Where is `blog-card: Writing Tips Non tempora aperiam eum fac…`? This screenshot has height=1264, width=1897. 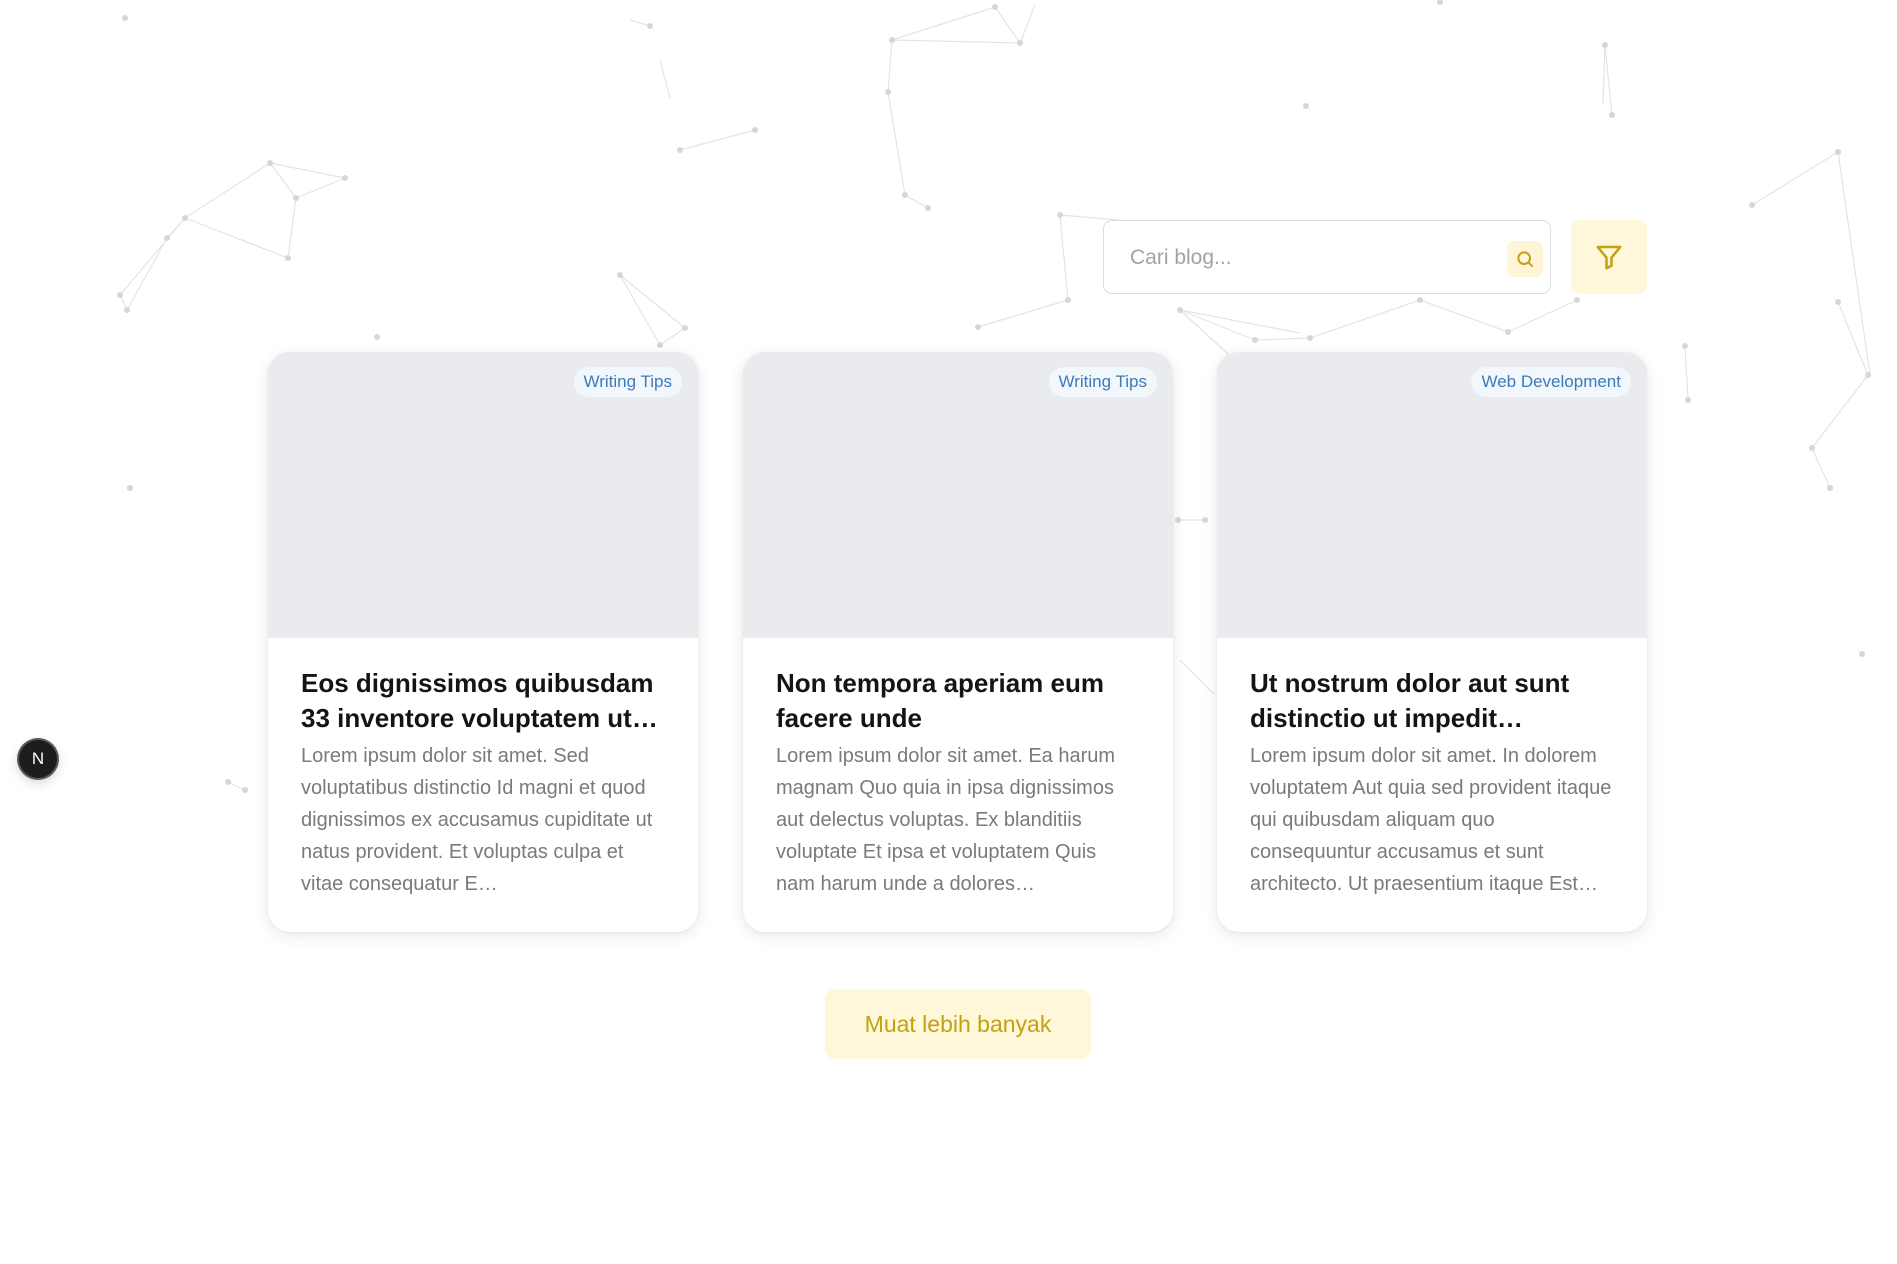
blog-card: Writing Tips Non tempora aperiam eum fac… is located at coordinates (958, 642).